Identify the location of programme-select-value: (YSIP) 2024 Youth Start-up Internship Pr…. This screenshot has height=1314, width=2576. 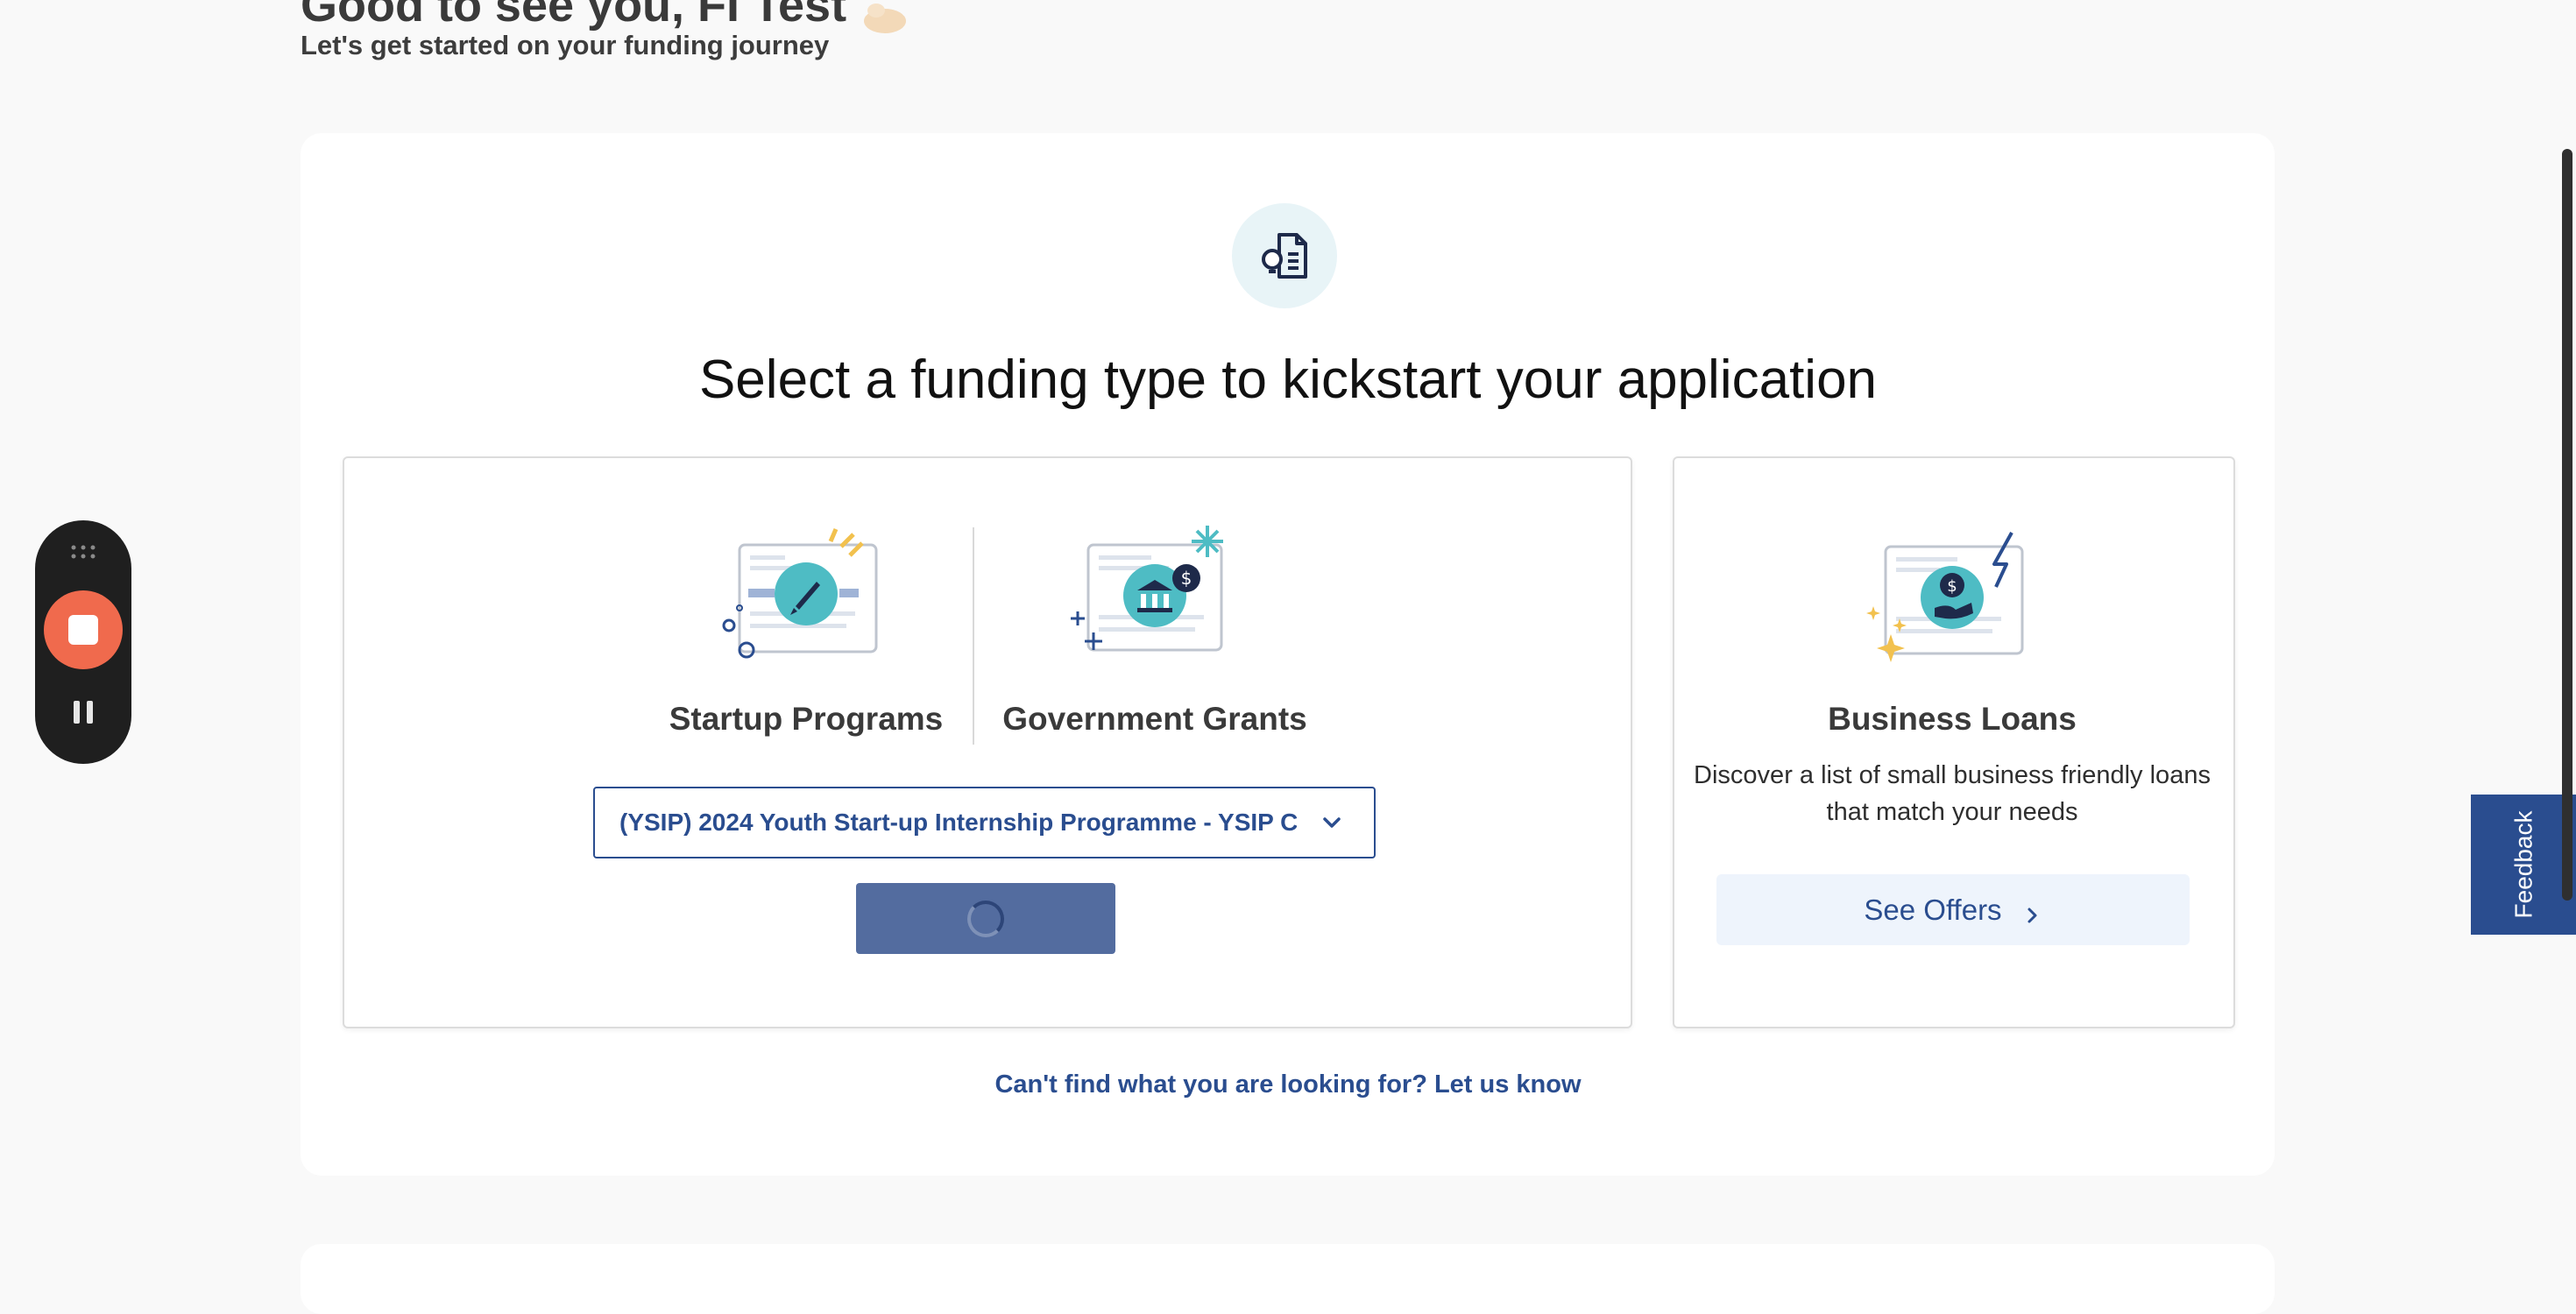
(958, 822).